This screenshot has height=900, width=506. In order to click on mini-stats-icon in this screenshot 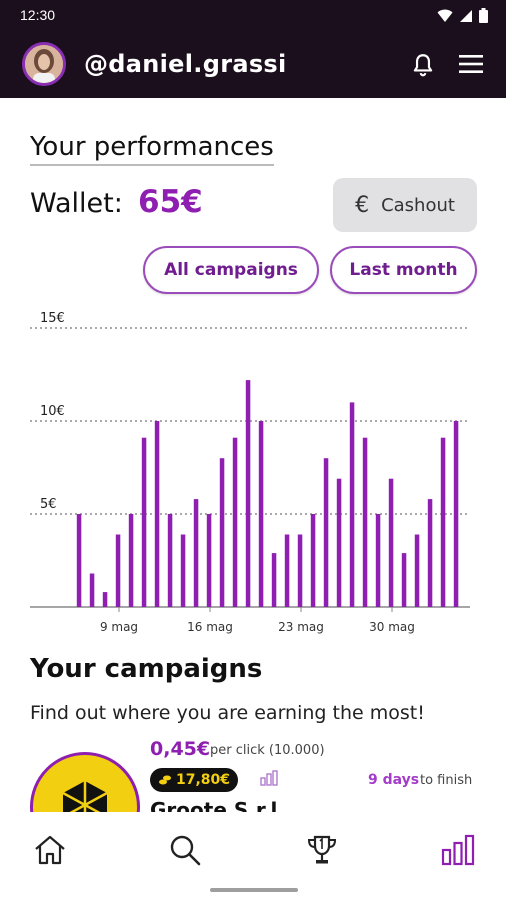, I will do `click(269, 778)`.